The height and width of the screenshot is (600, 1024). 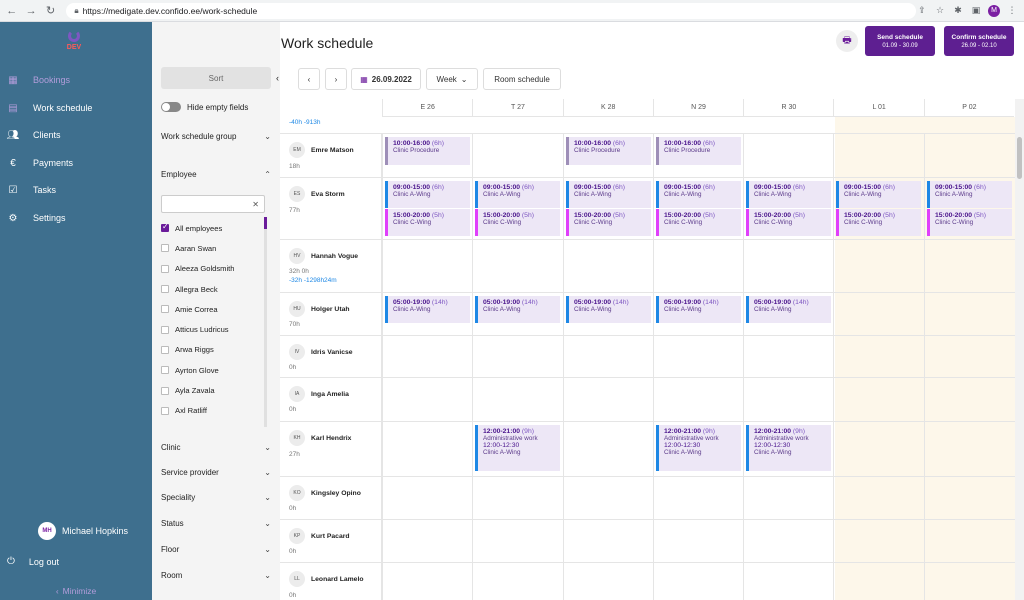 I want to click on filter-room: Room ⌄, so click(x=216, y=575).